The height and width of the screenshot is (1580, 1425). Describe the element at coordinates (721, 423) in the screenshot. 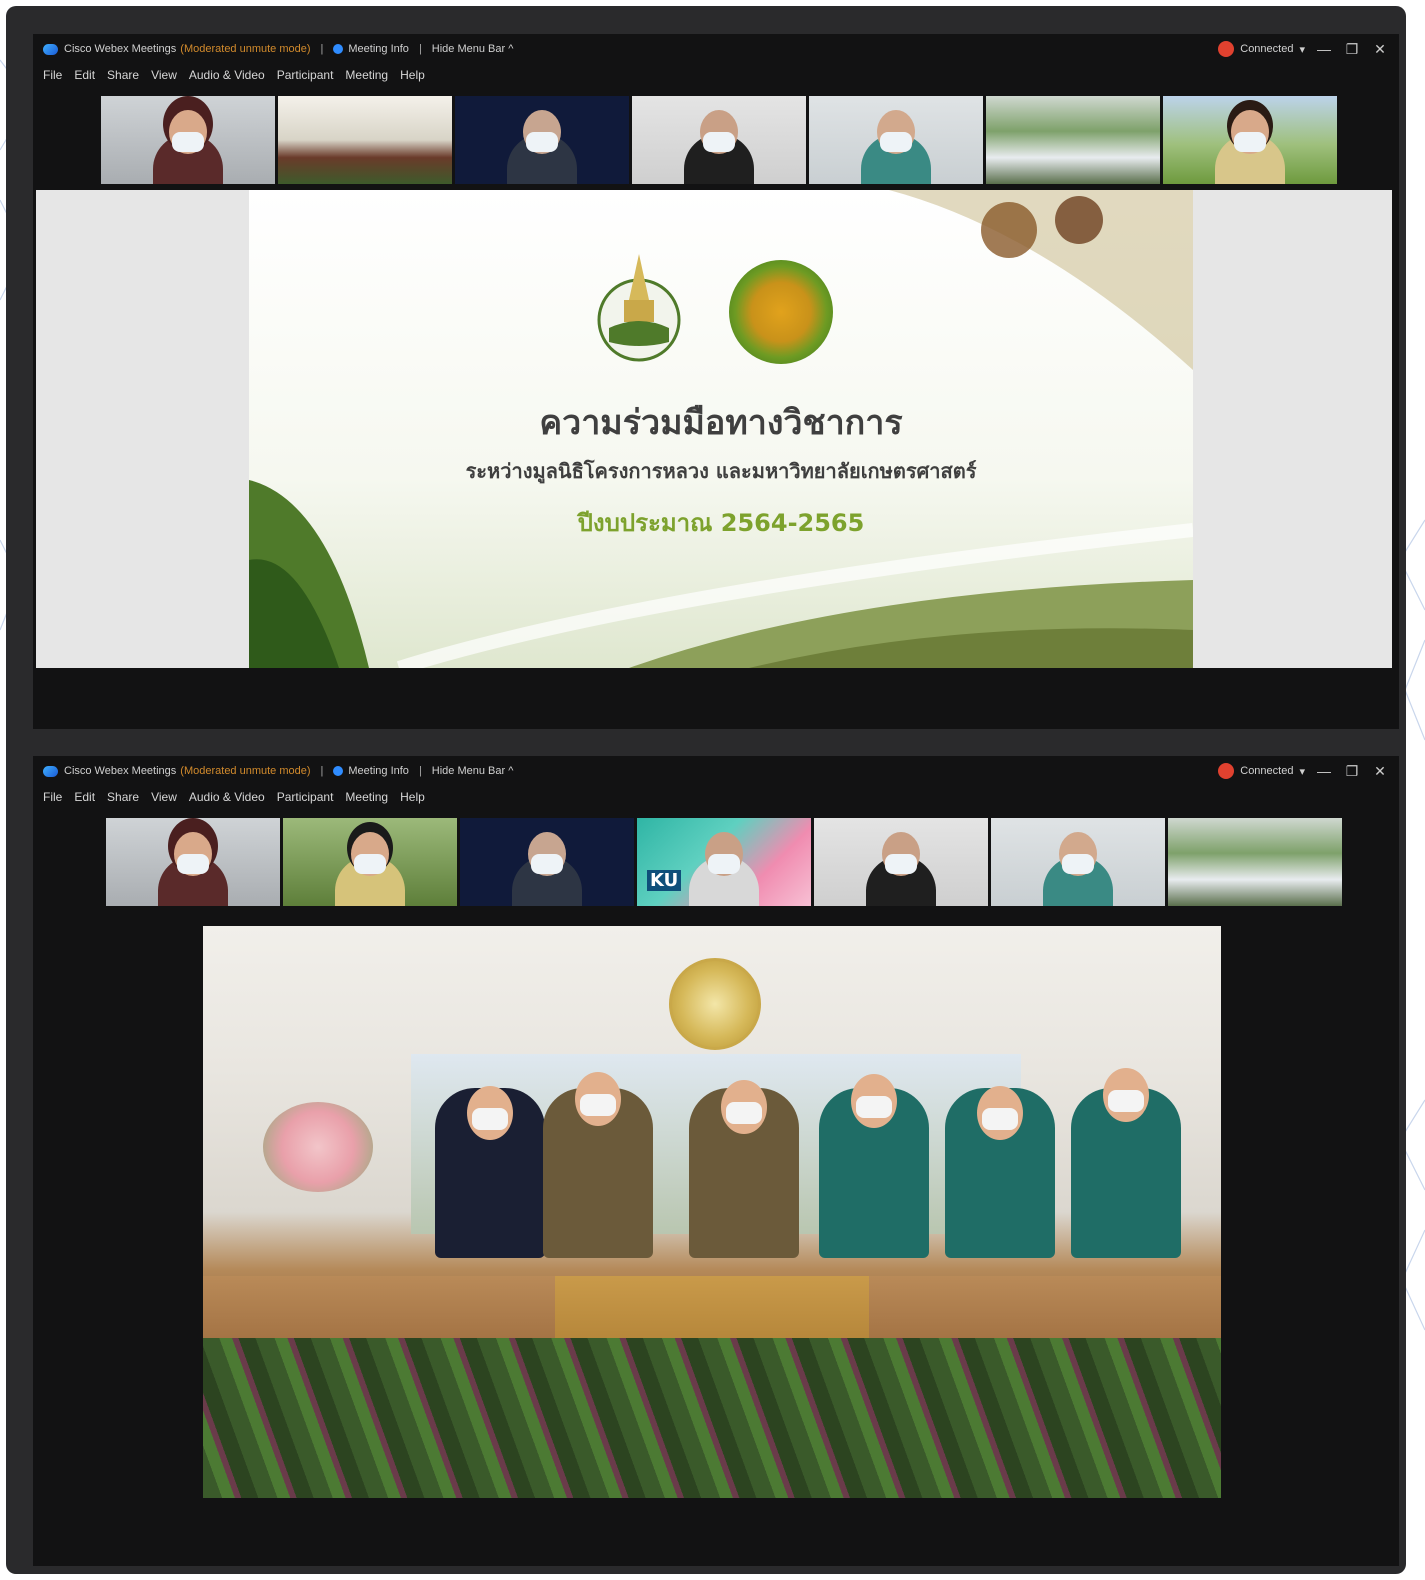

I see `slide-title: ความร่วมมือทางวิชาการ` at that location.